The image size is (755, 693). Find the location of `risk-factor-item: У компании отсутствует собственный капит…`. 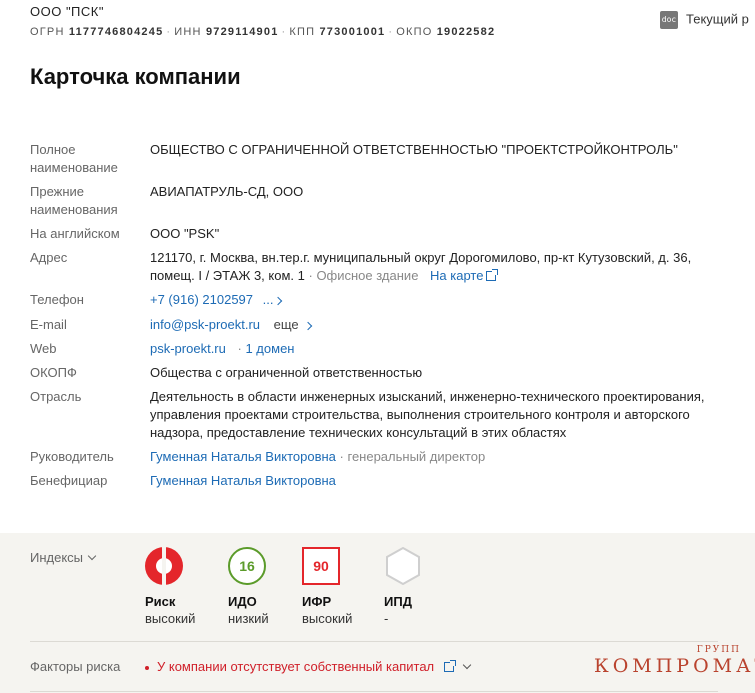

risk-factor-item: У компании отсутствует собственный капит… is located at coordinates (308, 666).